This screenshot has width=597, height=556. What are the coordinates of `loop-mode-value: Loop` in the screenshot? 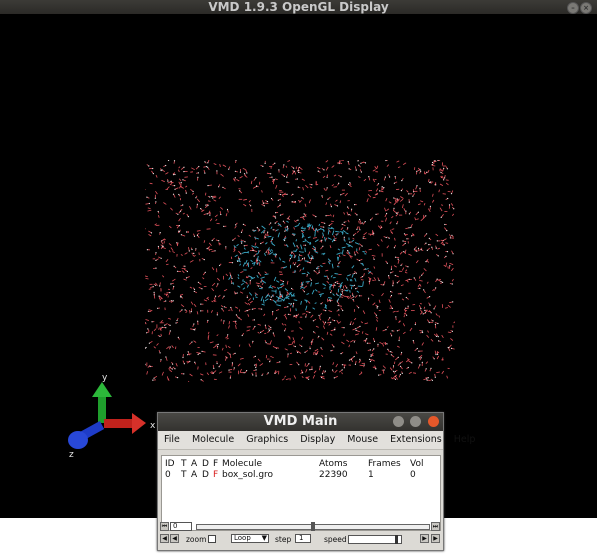 It's located at (242, 538).